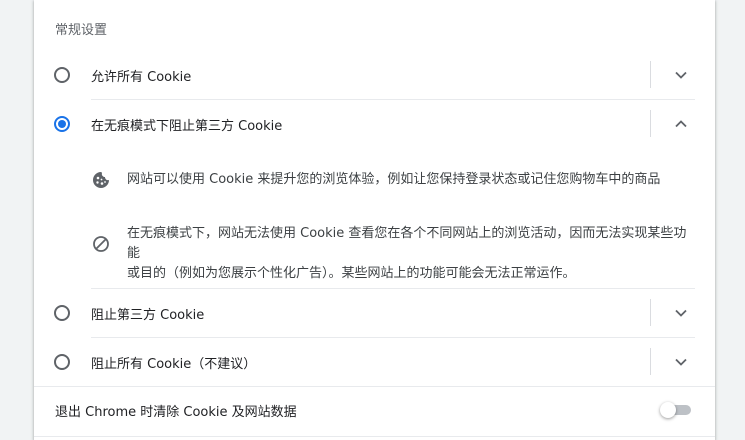 This screenshot has height=440, width=745. I want to click on block-info-line2: 或目的（例如为您展示个性化广告）。某些网站上的功能可能会无法正常运作。, so click(351, 273).